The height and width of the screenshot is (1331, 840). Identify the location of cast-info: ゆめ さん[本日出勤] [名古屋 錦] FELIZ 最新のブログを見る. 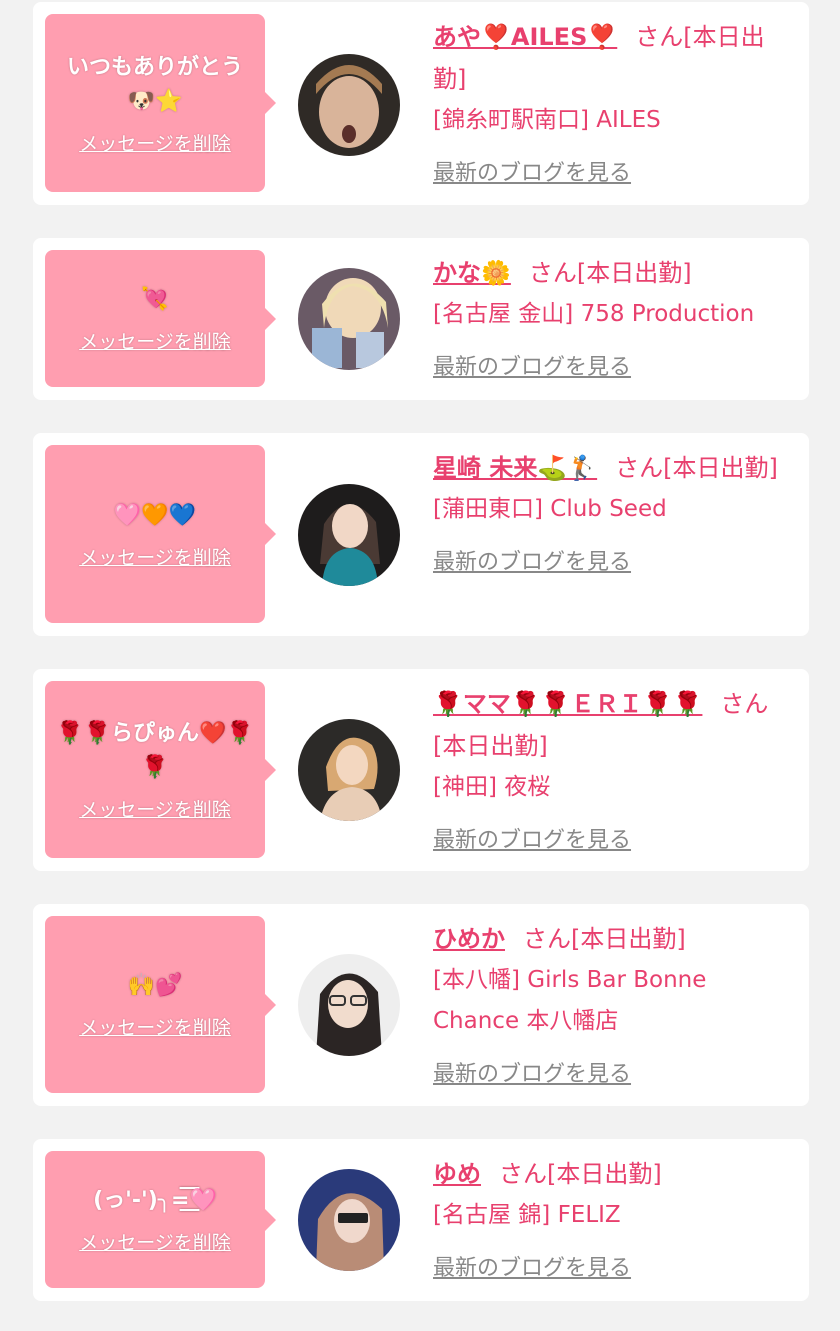
(613, 1217).